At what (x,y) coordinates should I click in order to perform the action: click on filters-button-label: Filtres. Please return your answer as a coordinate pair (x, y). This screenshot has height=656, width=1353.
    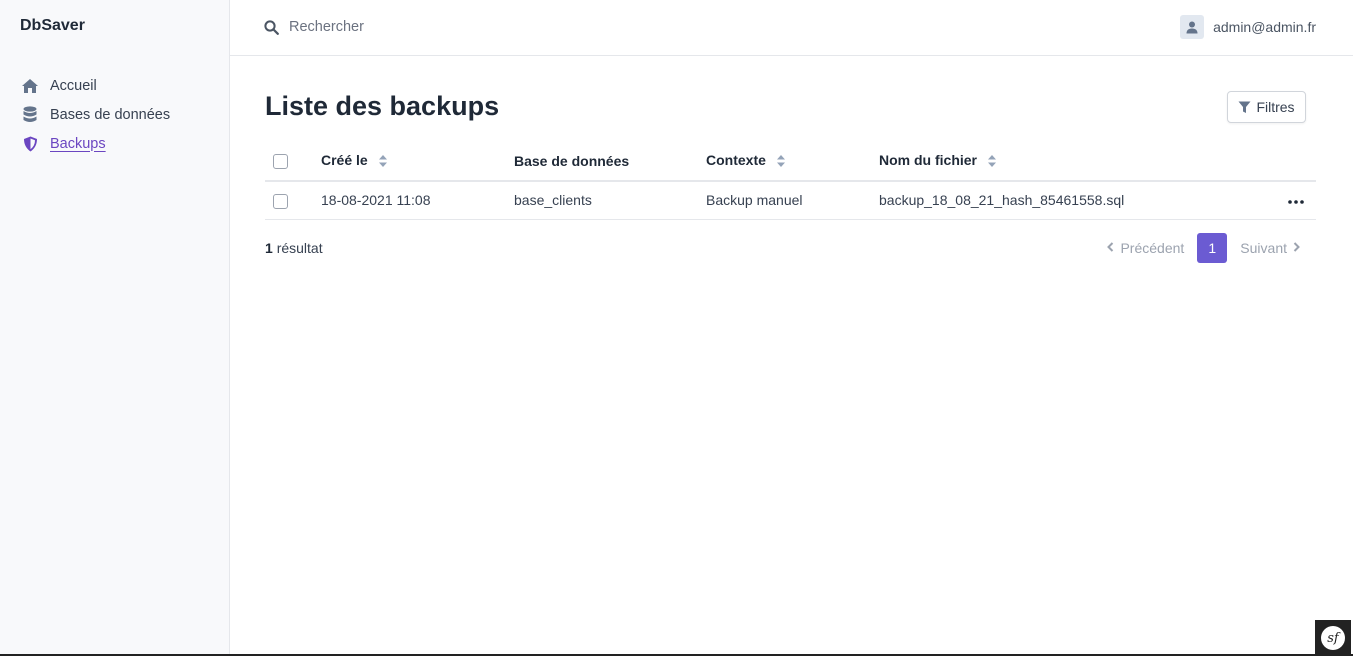
    Looking at the image, I should click on (1275, 107).